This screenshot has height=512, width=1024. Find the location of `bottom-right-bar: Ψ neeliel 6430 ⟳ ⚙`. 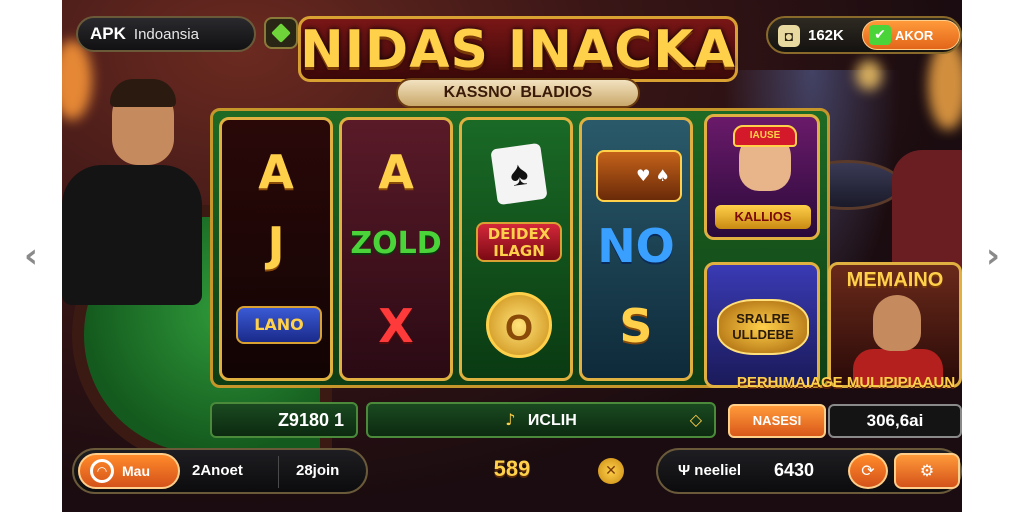

bottom-right-bar: Ψ neeliel 6430 ⟳ ⚙ is located at coordinates (809, 471).